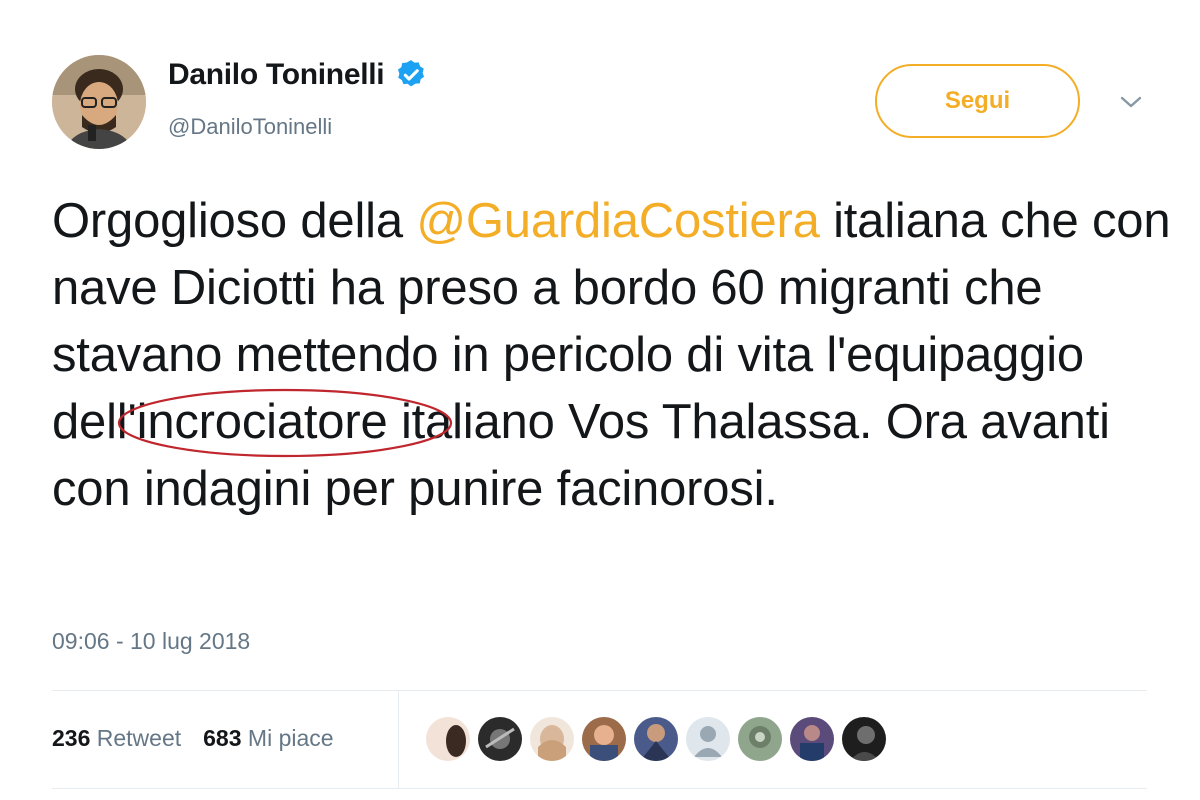 The height and width of the screenshot is (800, 1200). Describe the element at coordinates (262, 422) in the screenshot. I see `circled-word-text: incrociatore` at that location.